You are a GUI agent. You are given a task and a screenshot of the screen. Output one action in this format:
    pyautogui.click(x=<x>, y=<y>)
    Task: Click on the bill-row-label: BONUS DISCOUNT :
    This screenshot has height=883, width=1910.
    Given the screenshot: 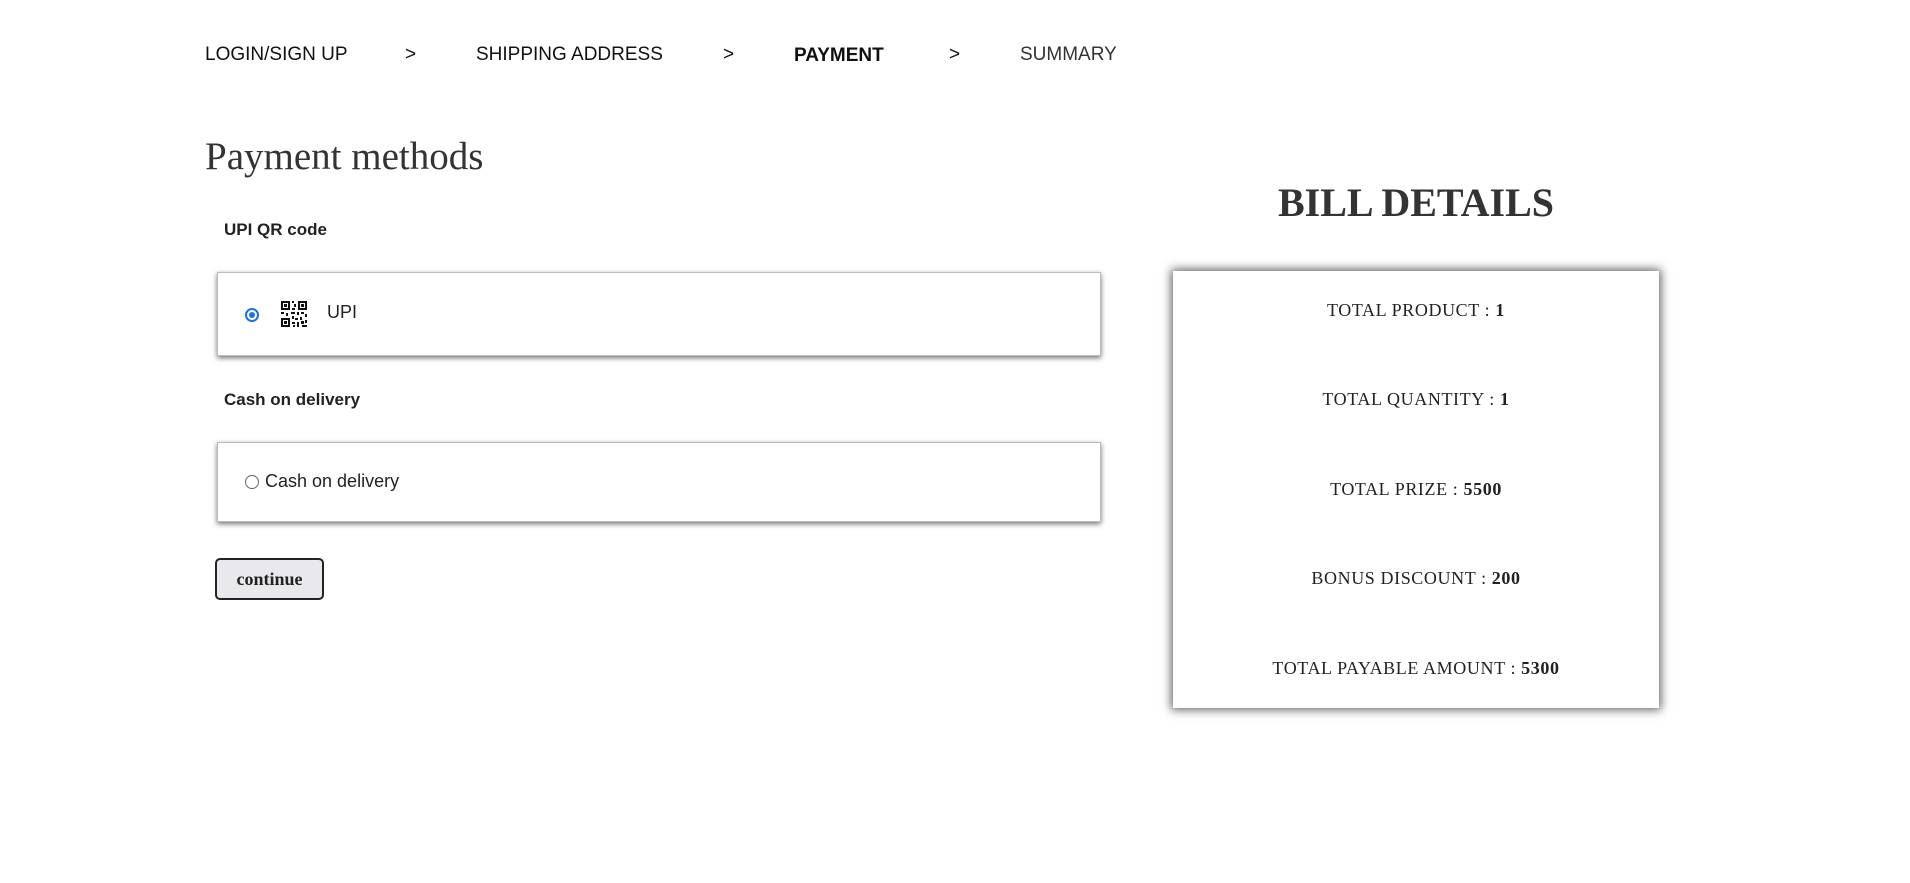 What is the action you would take?
    pyautogui.click(x=1401, y=578)
    